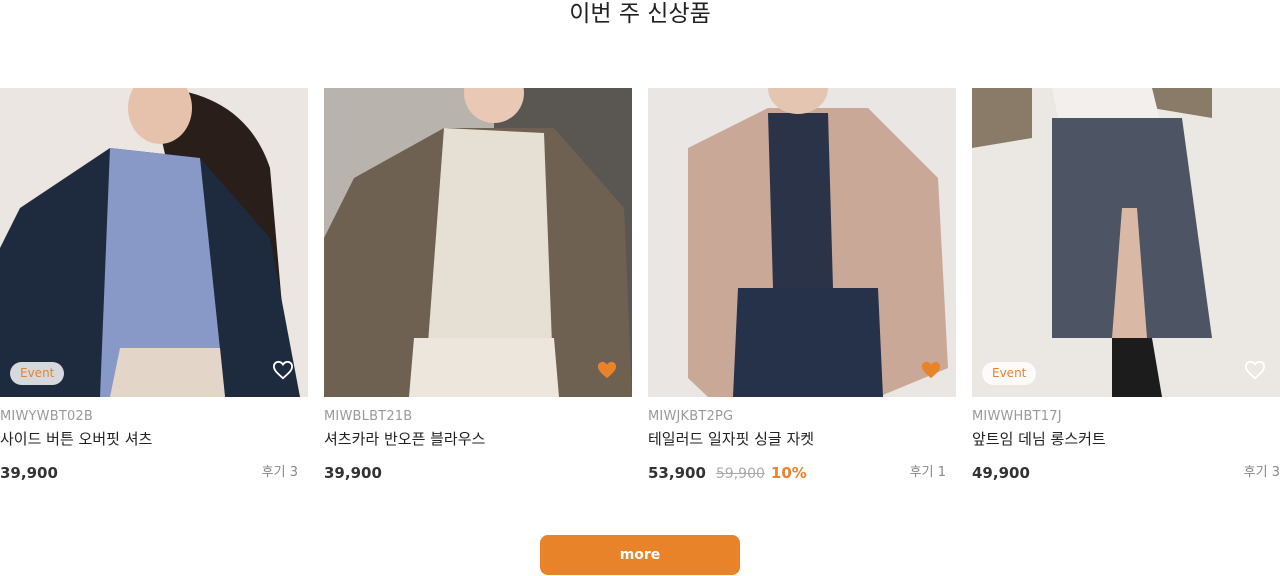 This screenshot has width=1280, height=576. I want to click on product-price: 53,900, so click(677, 473).